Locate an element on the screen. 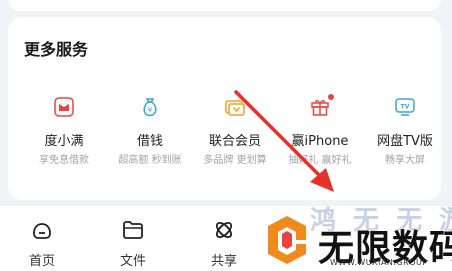  service-item-duxiaoman: 度小满 享免息借款 is located at coordinates (64, 134).